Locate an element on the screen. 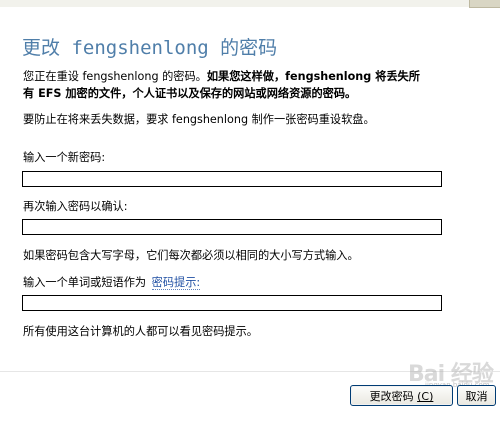 The width and height of the screenshot is (500, 425). window-corner-control is located at coordinates (484, 4).